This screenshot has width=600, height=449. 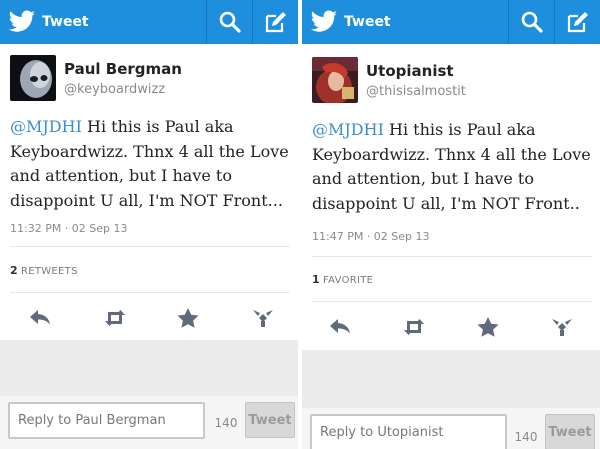 What do you see at coordinates (123, 69) in the screenshot?
I see `author-name: Paul Bergman` at bounding box center [123, 69].